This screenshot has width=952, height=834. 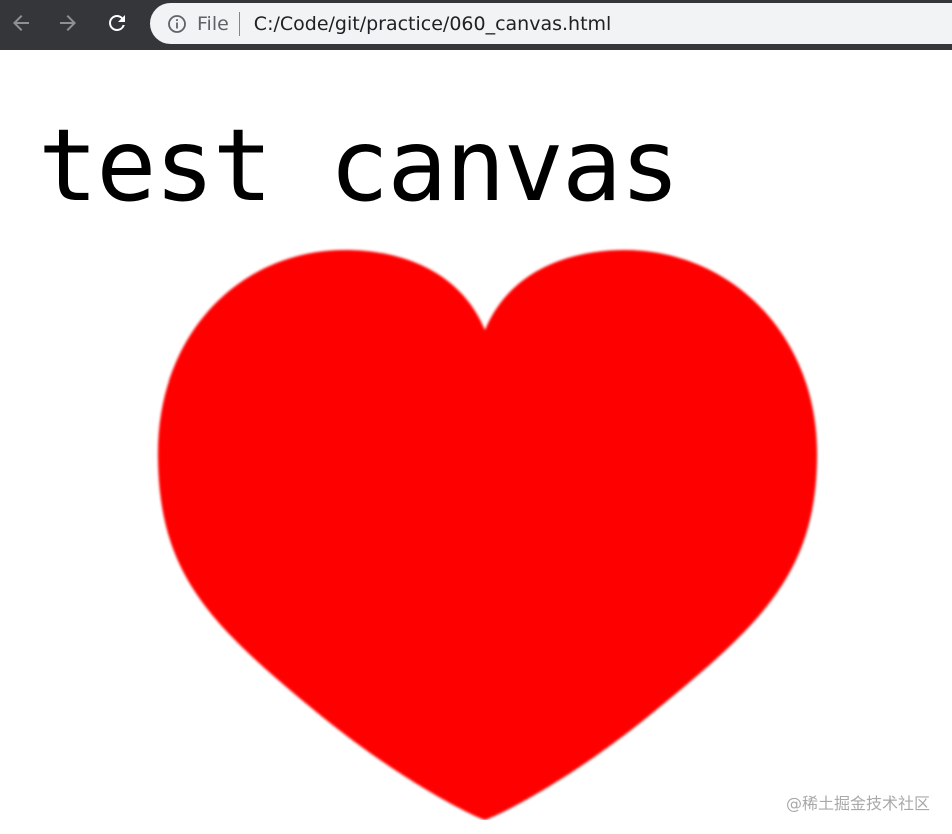 I want to click on arrow-right-icon, so click(x=68, y=23).